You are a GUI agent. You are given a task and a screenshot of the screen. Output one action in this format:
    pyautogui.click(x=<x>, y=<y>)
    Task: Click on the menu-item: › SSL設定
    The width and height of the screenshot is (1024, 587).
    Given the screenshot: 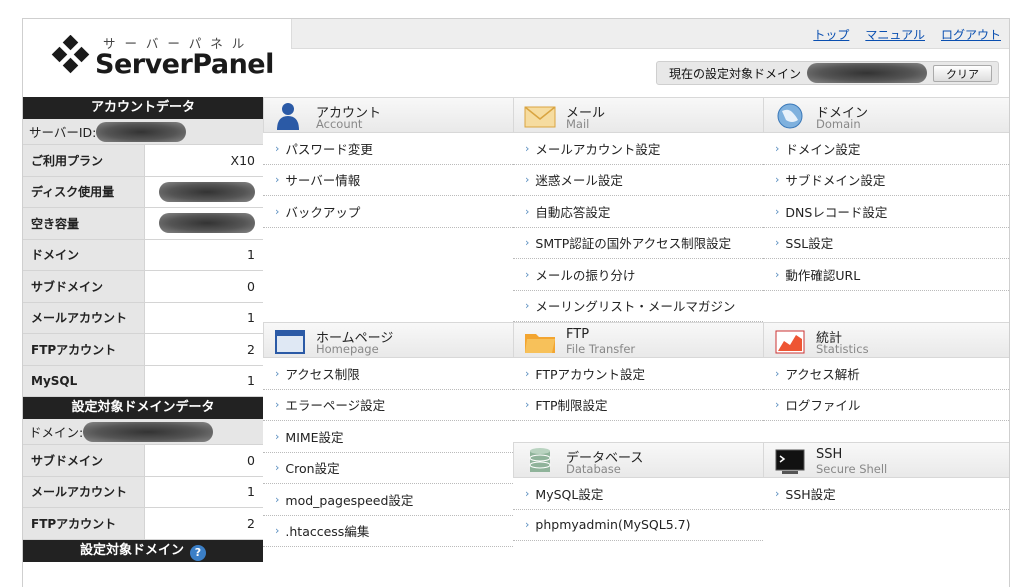 What is the action you would take?
    pyautogui.click(x=886, y=243)
    